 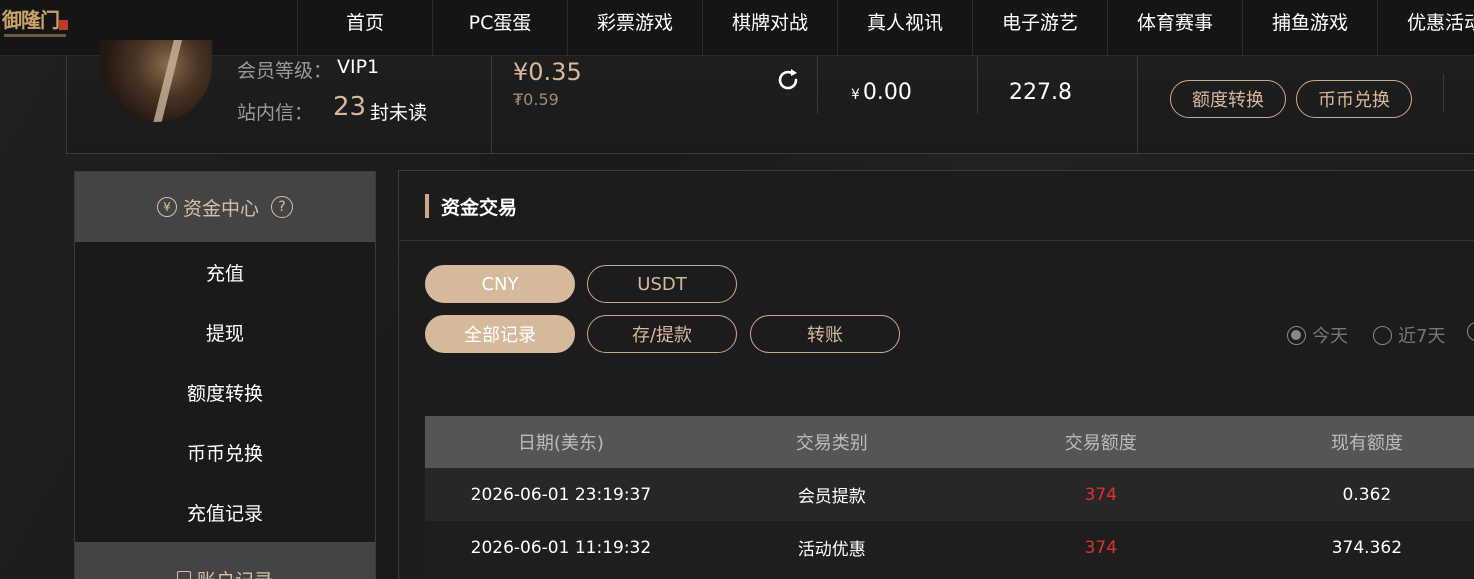 I want to click on column-header-balance: 现有额度, so click(x=1366, y=443).